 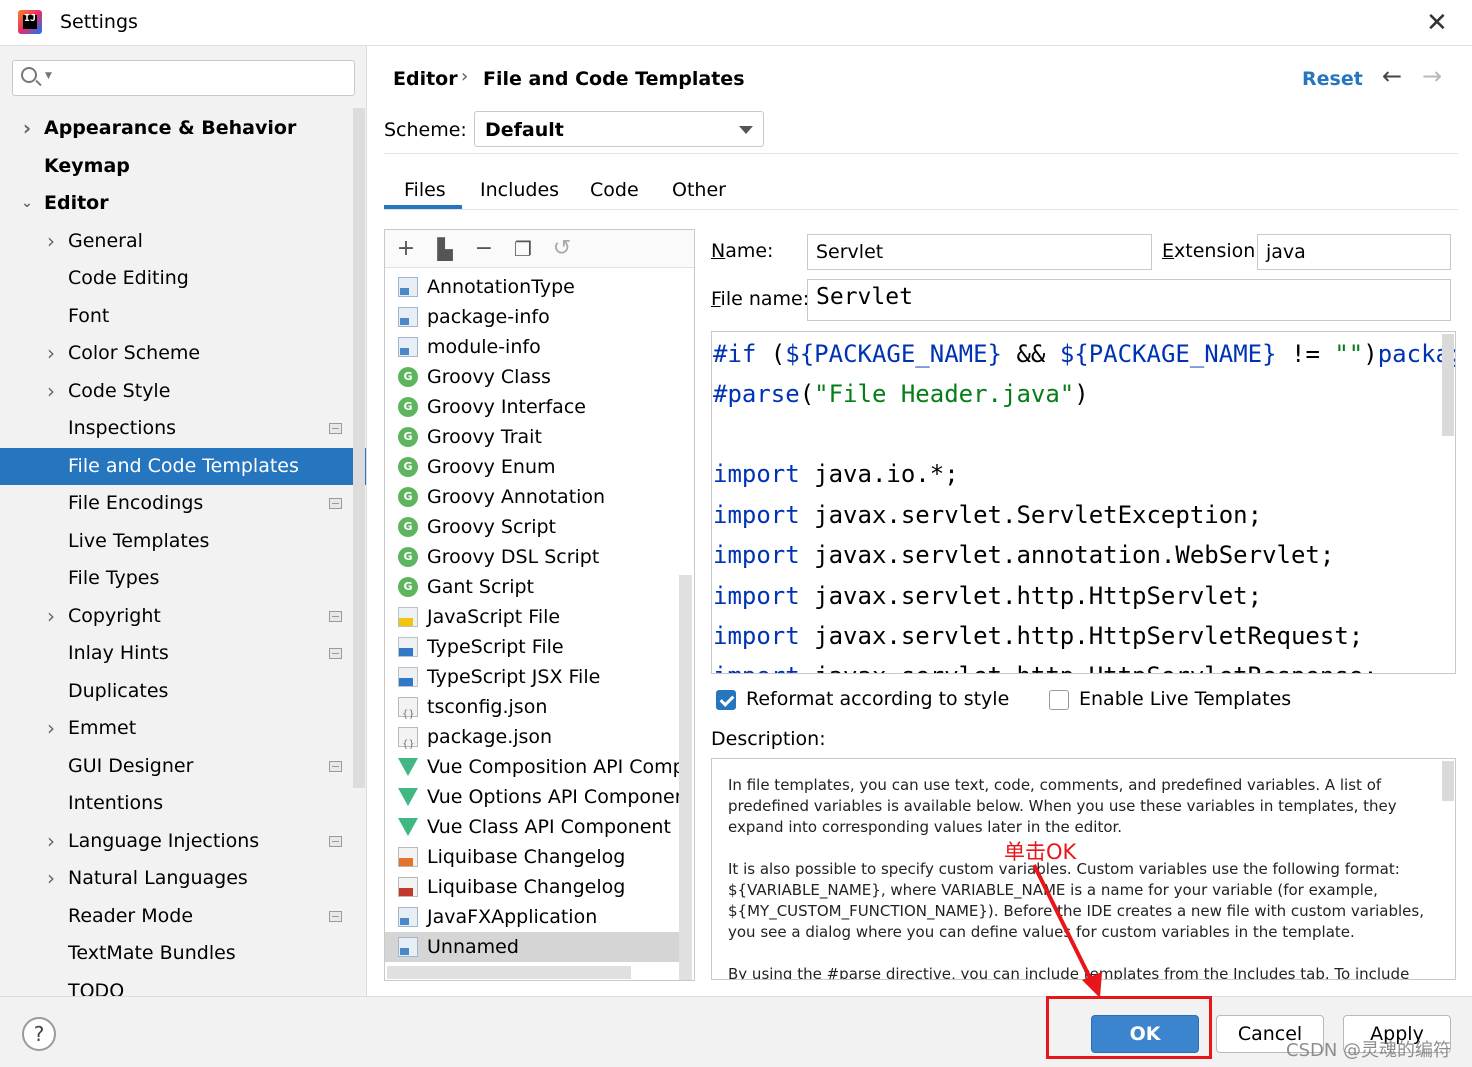 I want to click on name-input: Servlet, so click(x=979, y=252).